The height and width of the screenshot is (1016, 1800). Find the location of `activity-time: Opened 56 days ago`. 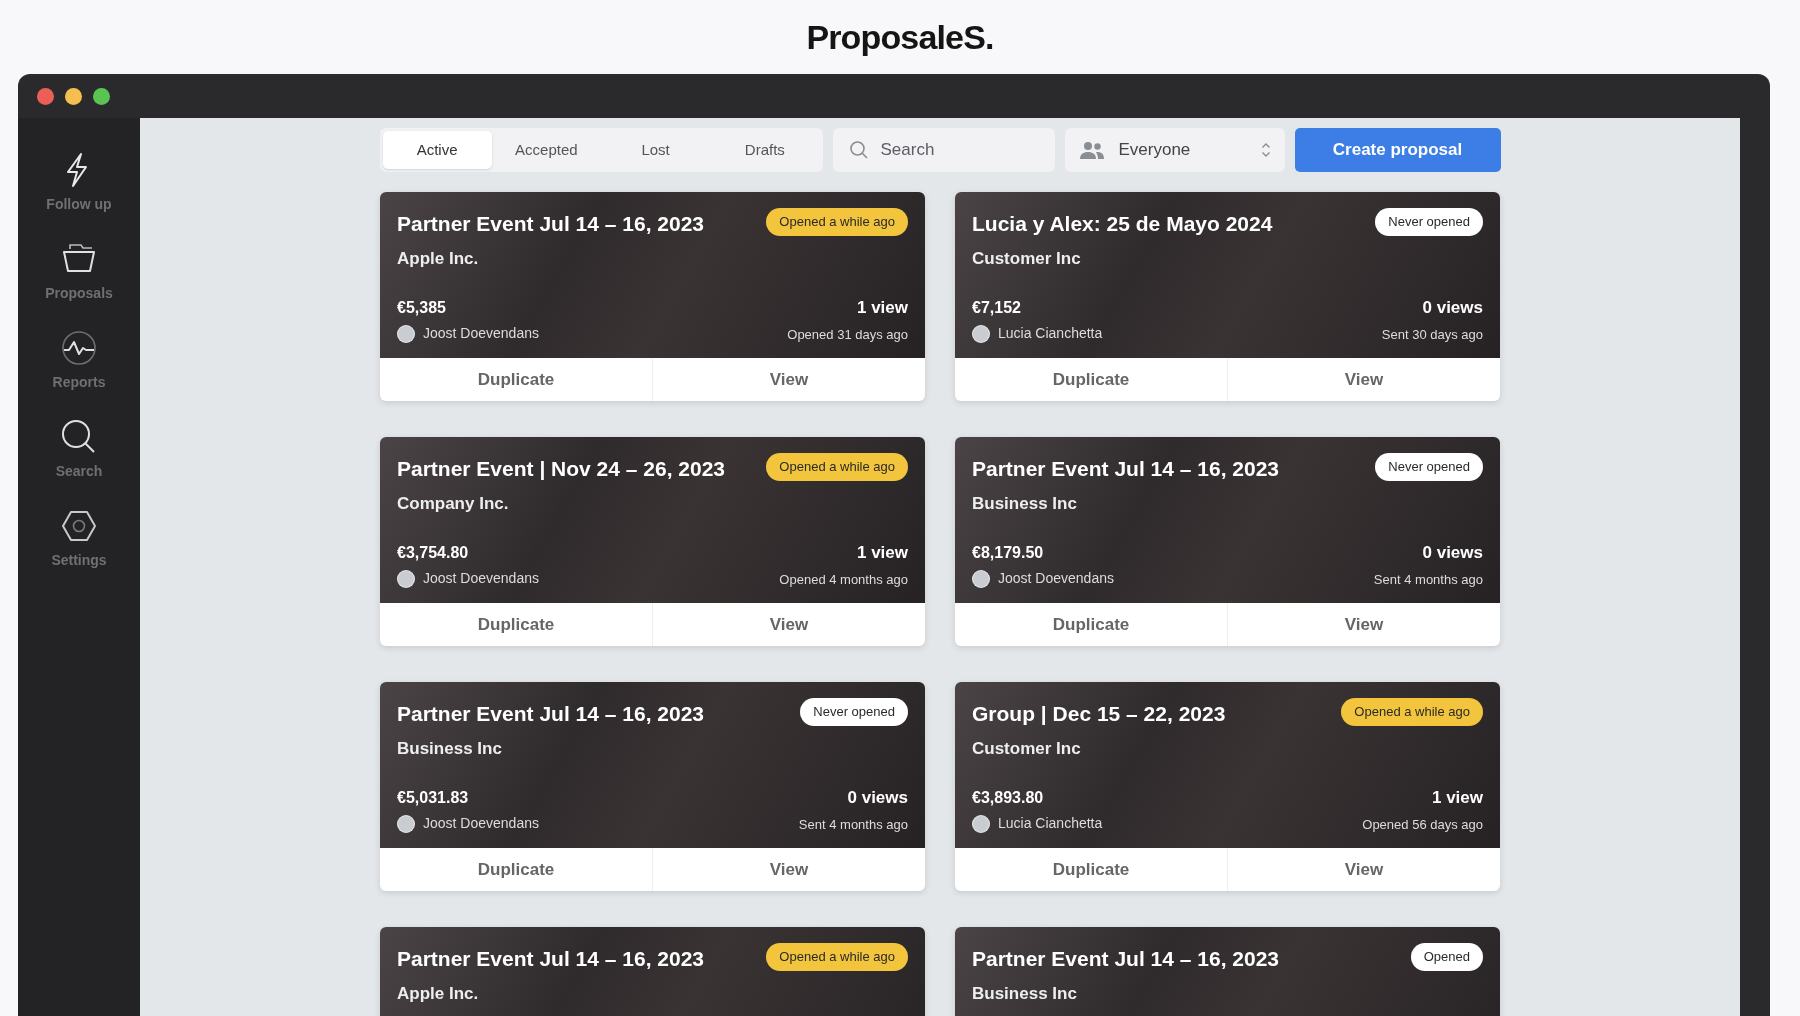

activity-time: Opened 56 days ago is located at coordinates (1422, 824).